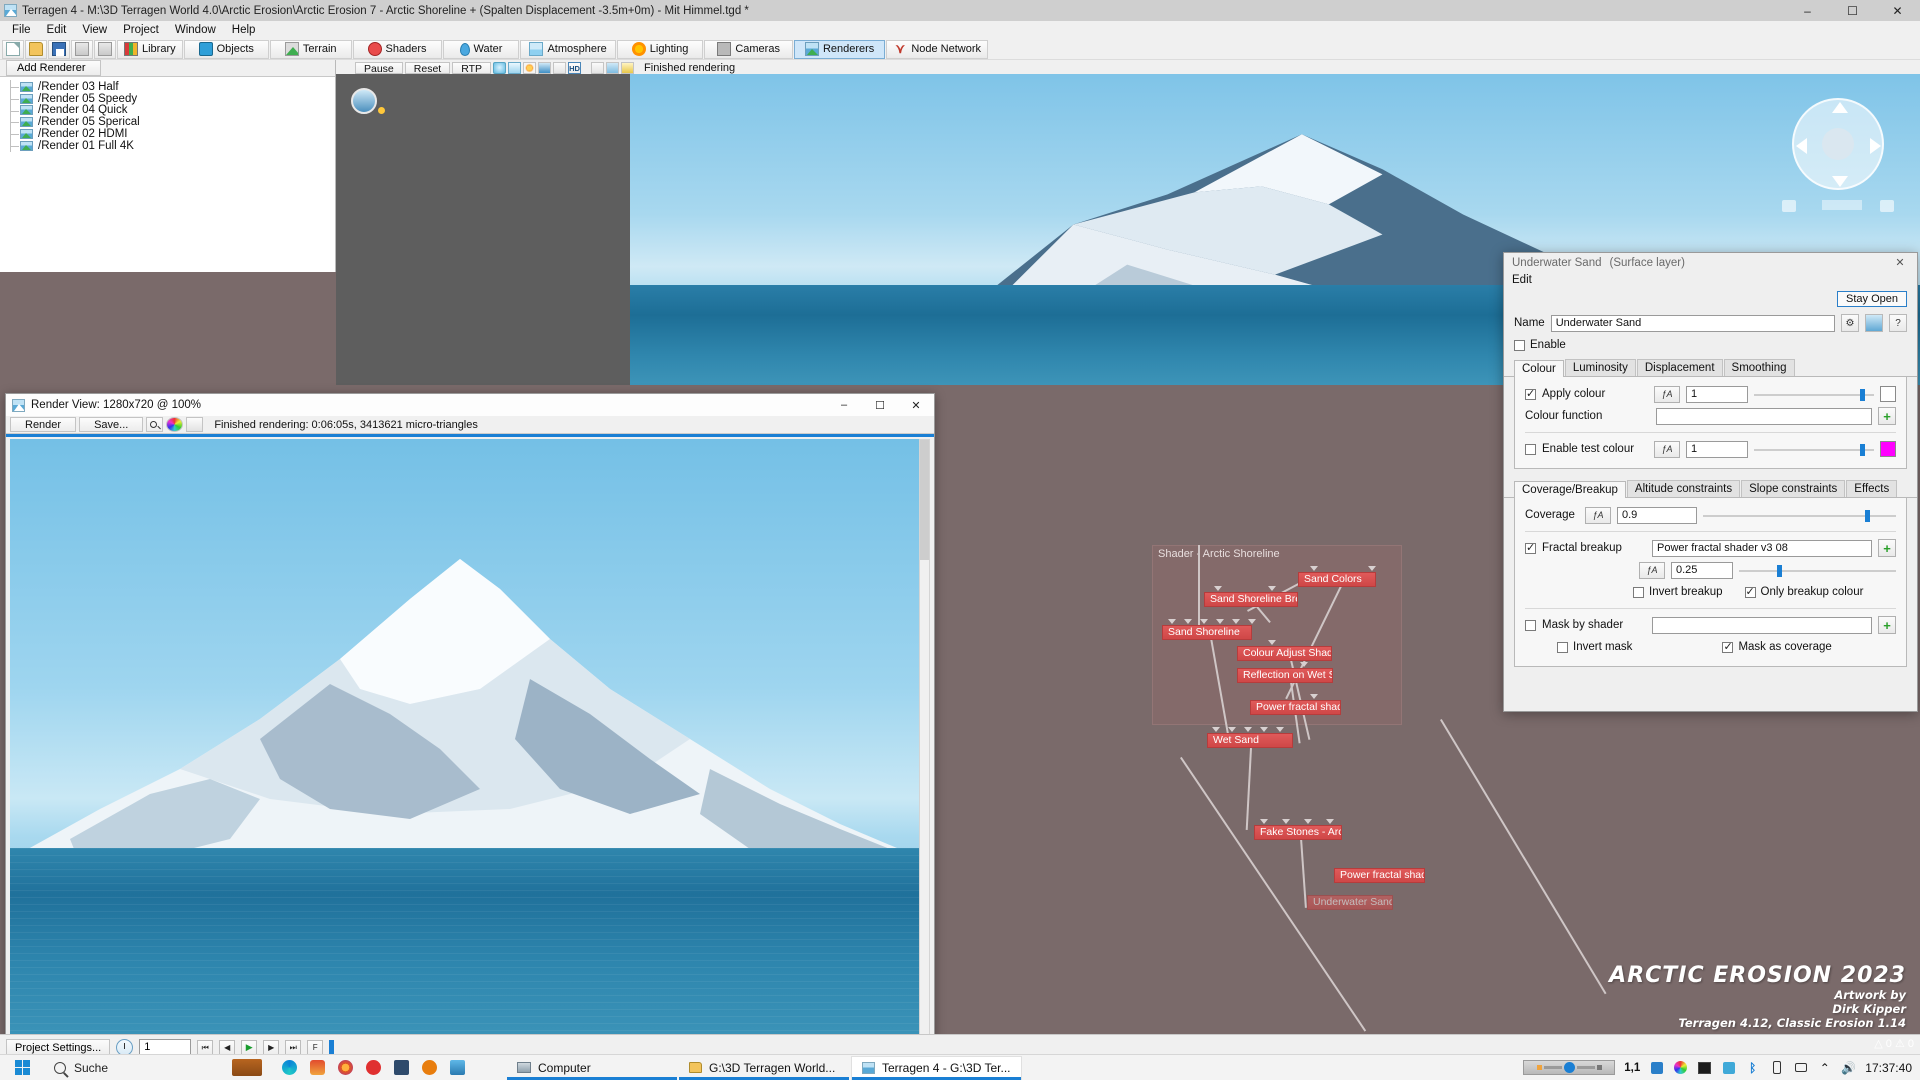 This screenshot has height=1080, width=1920. I want to click on pinned-blender-icon, so click(429, 1067).